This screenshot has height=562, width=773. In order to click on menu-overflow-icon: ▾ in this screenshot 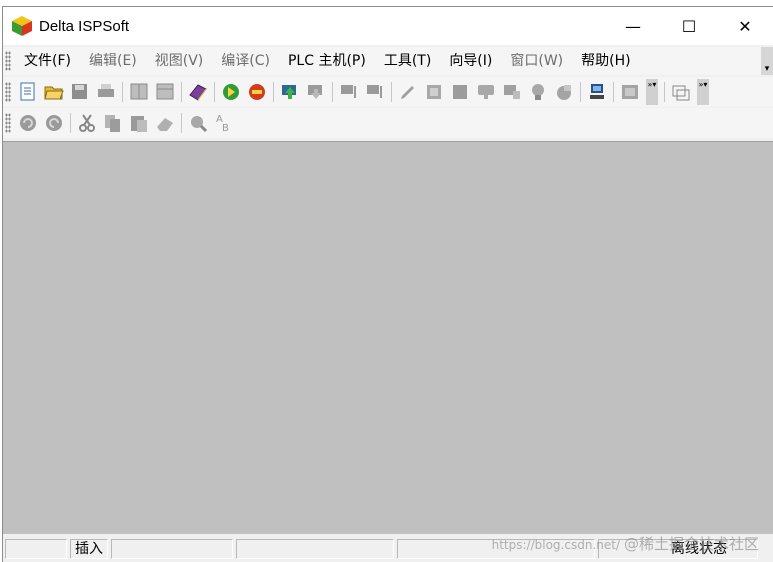, I will do `click(767, 61)`.